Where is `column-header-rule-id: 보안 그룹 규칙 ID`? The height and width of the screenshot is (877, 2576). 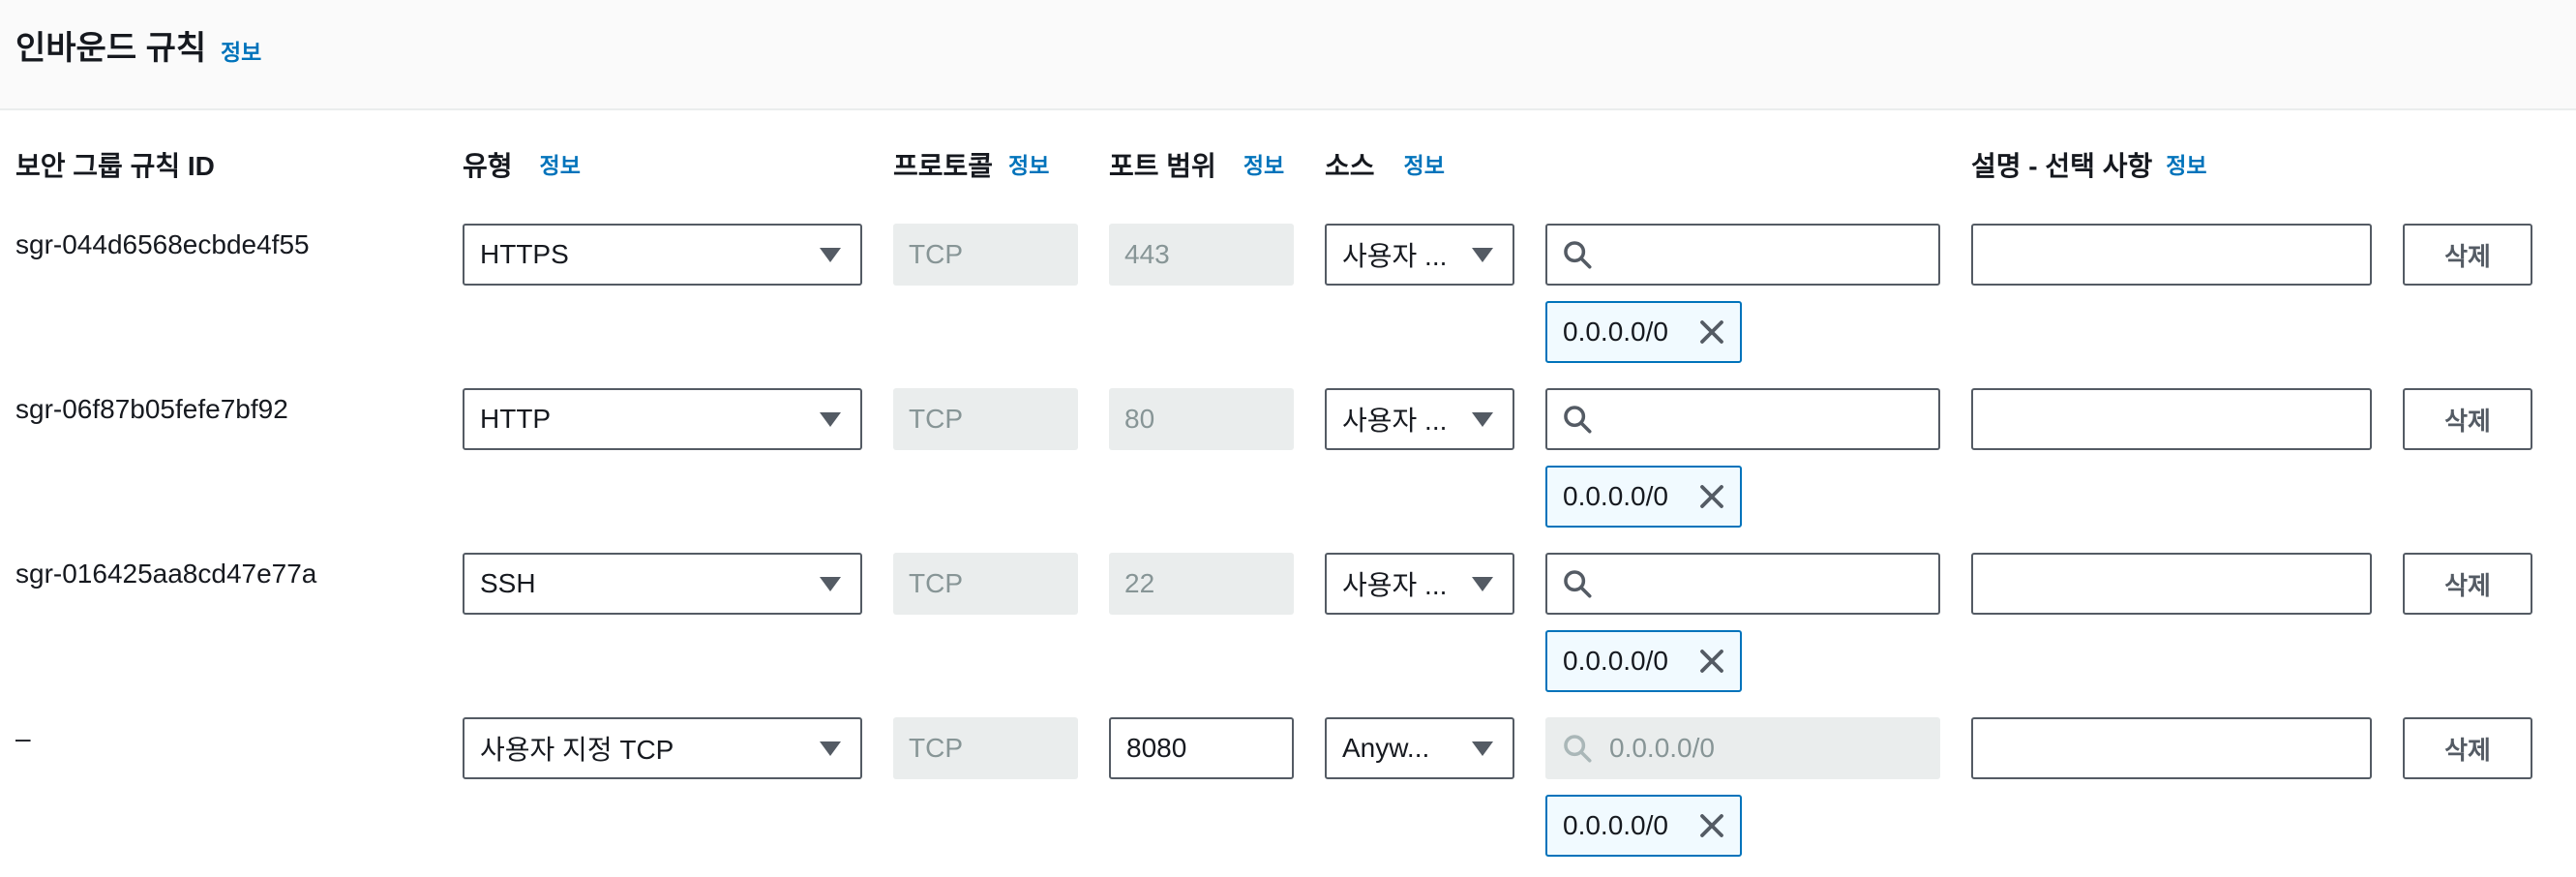
column-header-rule-id: 보안 그룹 규칙 ID is located at coordinates (115, 164).